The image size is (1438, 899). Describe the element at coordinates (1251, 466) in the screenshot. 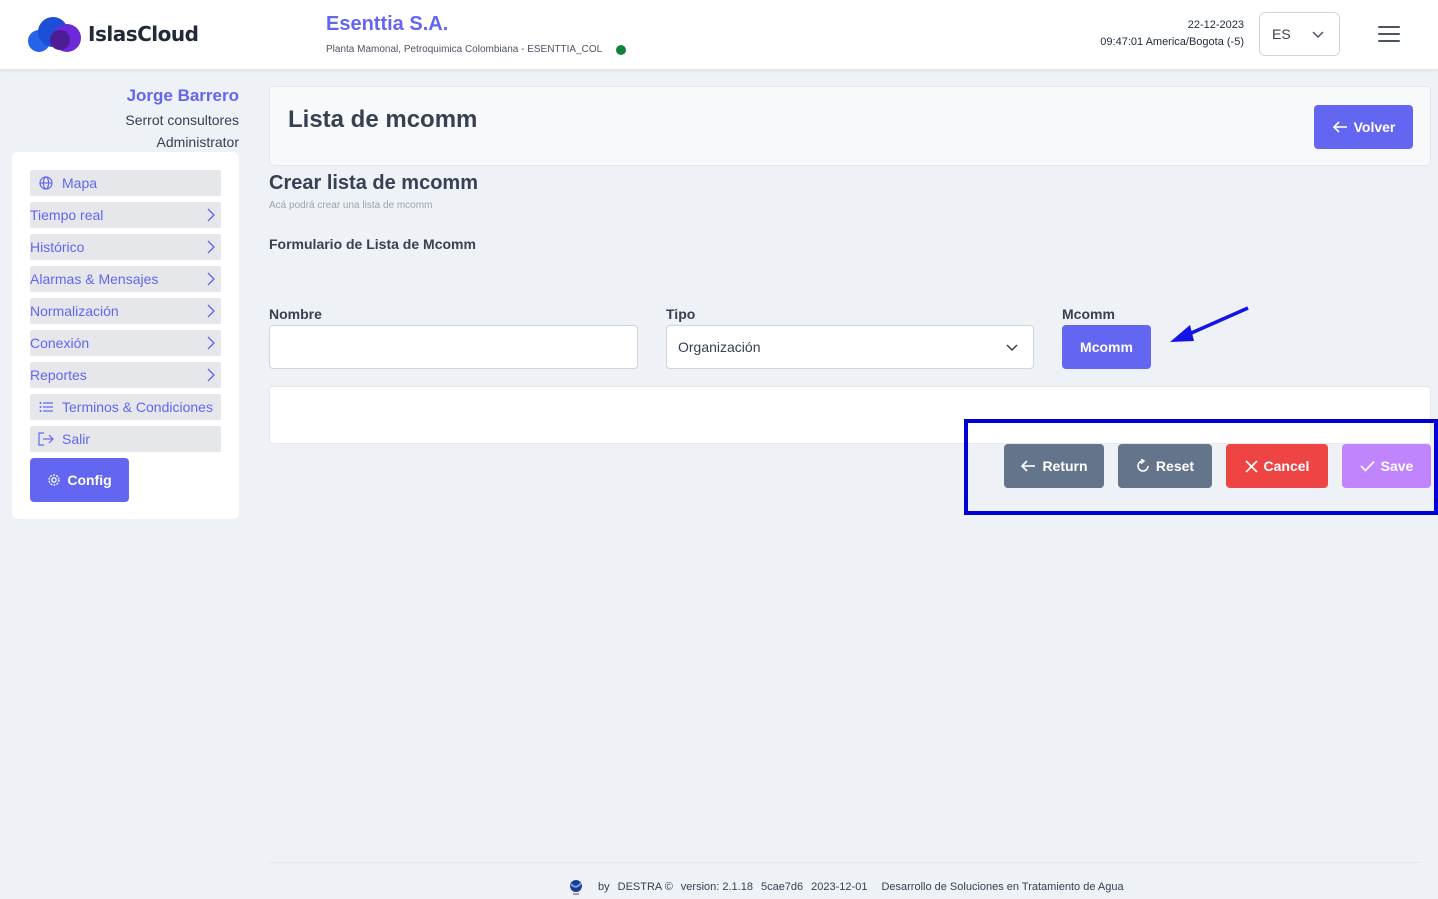

I see `close-icon` at that location.